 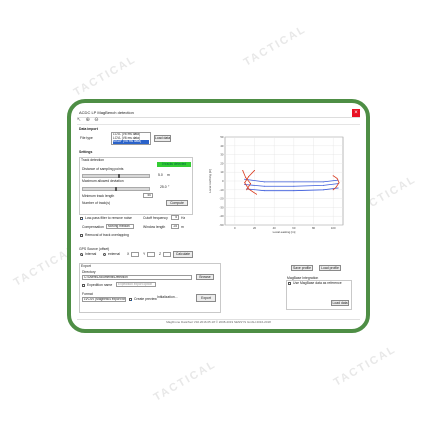 What do you see at coordinates (88, 120) in the screenshot?
I see `zoom-in-icon: ⊕` at bounding box center [88, 120].